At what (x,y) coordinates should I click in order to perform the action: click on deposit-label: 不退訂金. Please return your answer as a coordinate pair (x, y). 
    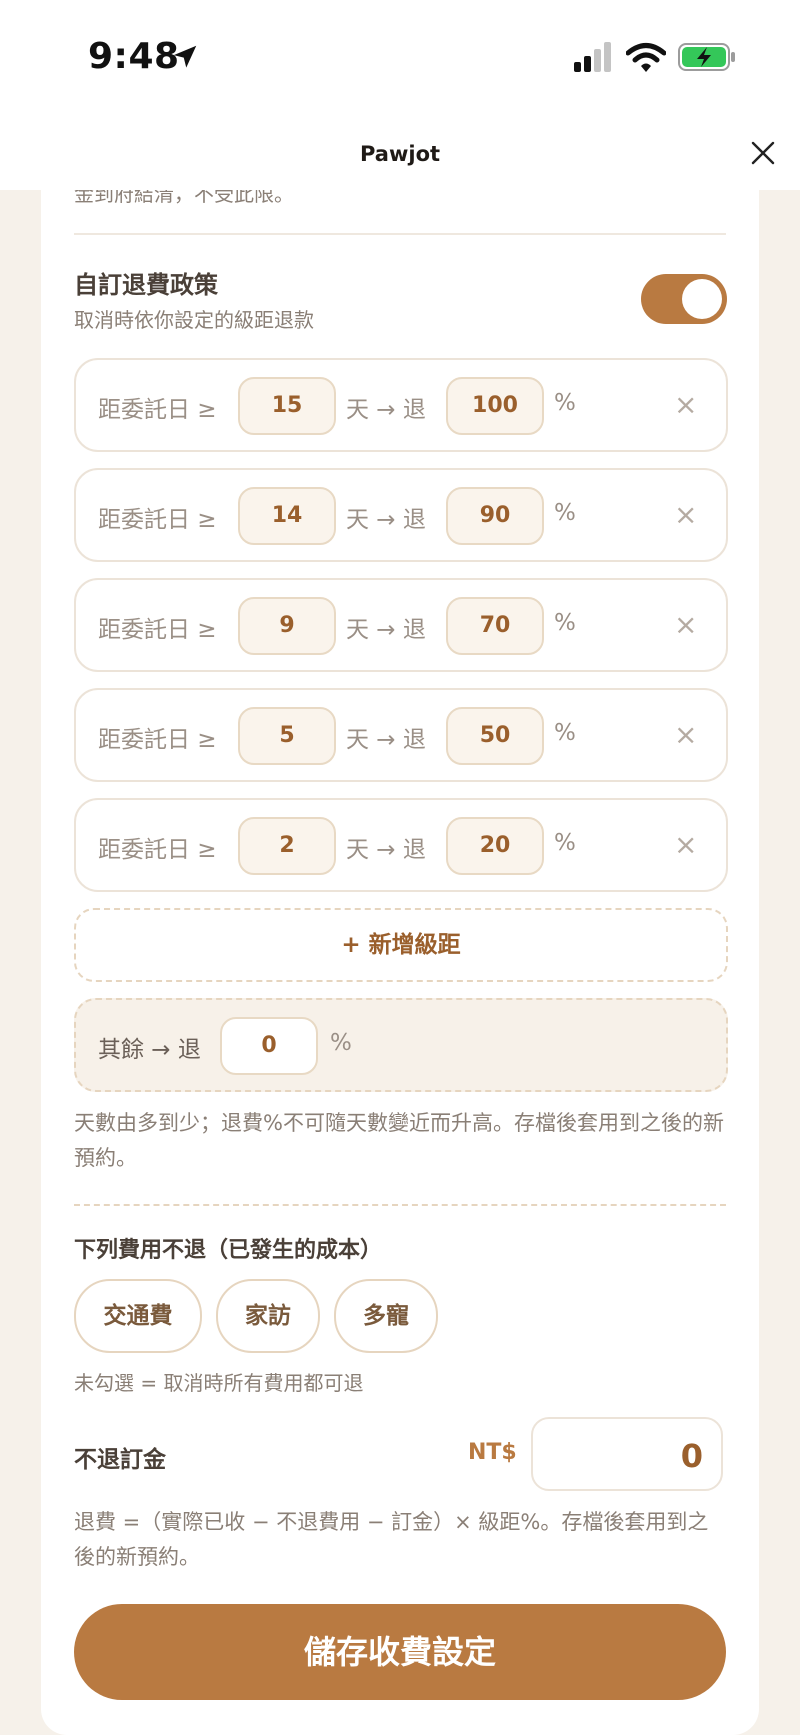
    Looking at the image, I should click on (120, 1460).